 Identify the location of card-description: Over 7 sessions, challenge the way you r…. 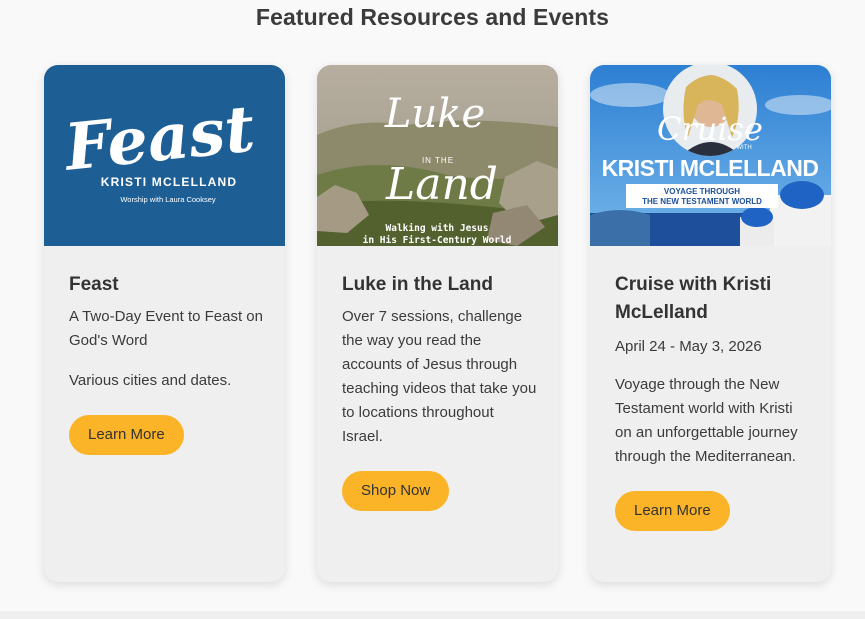
(439, 376).